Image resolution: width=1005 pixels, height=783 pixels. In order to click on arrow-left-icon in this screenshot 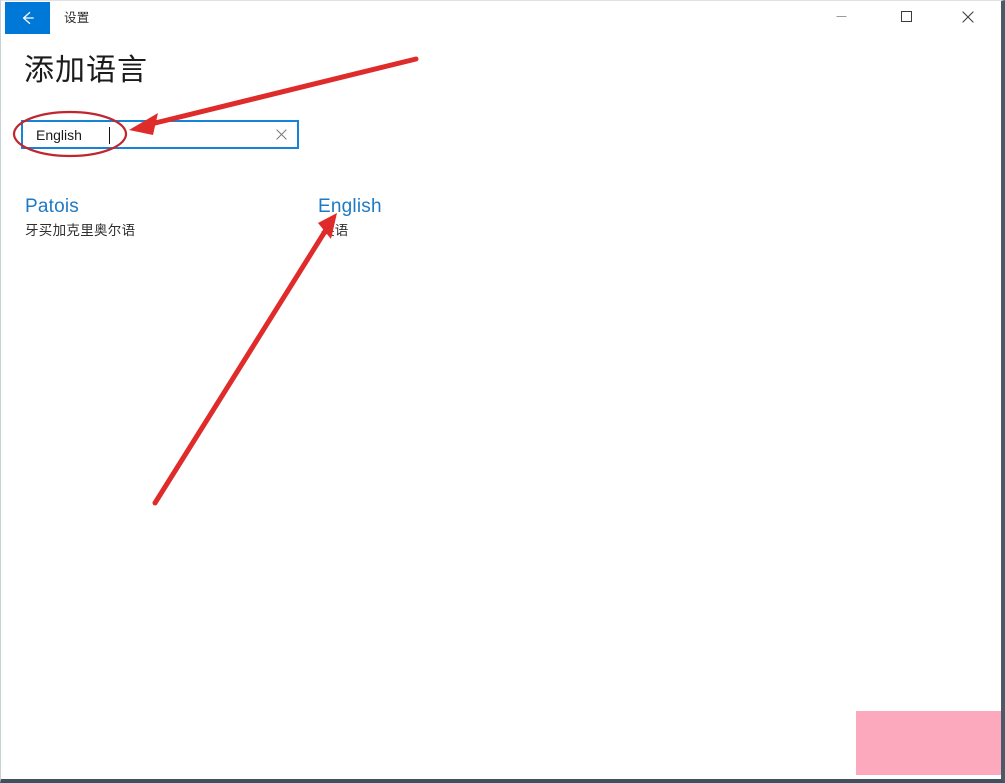, I will do `click(28, 18)`.